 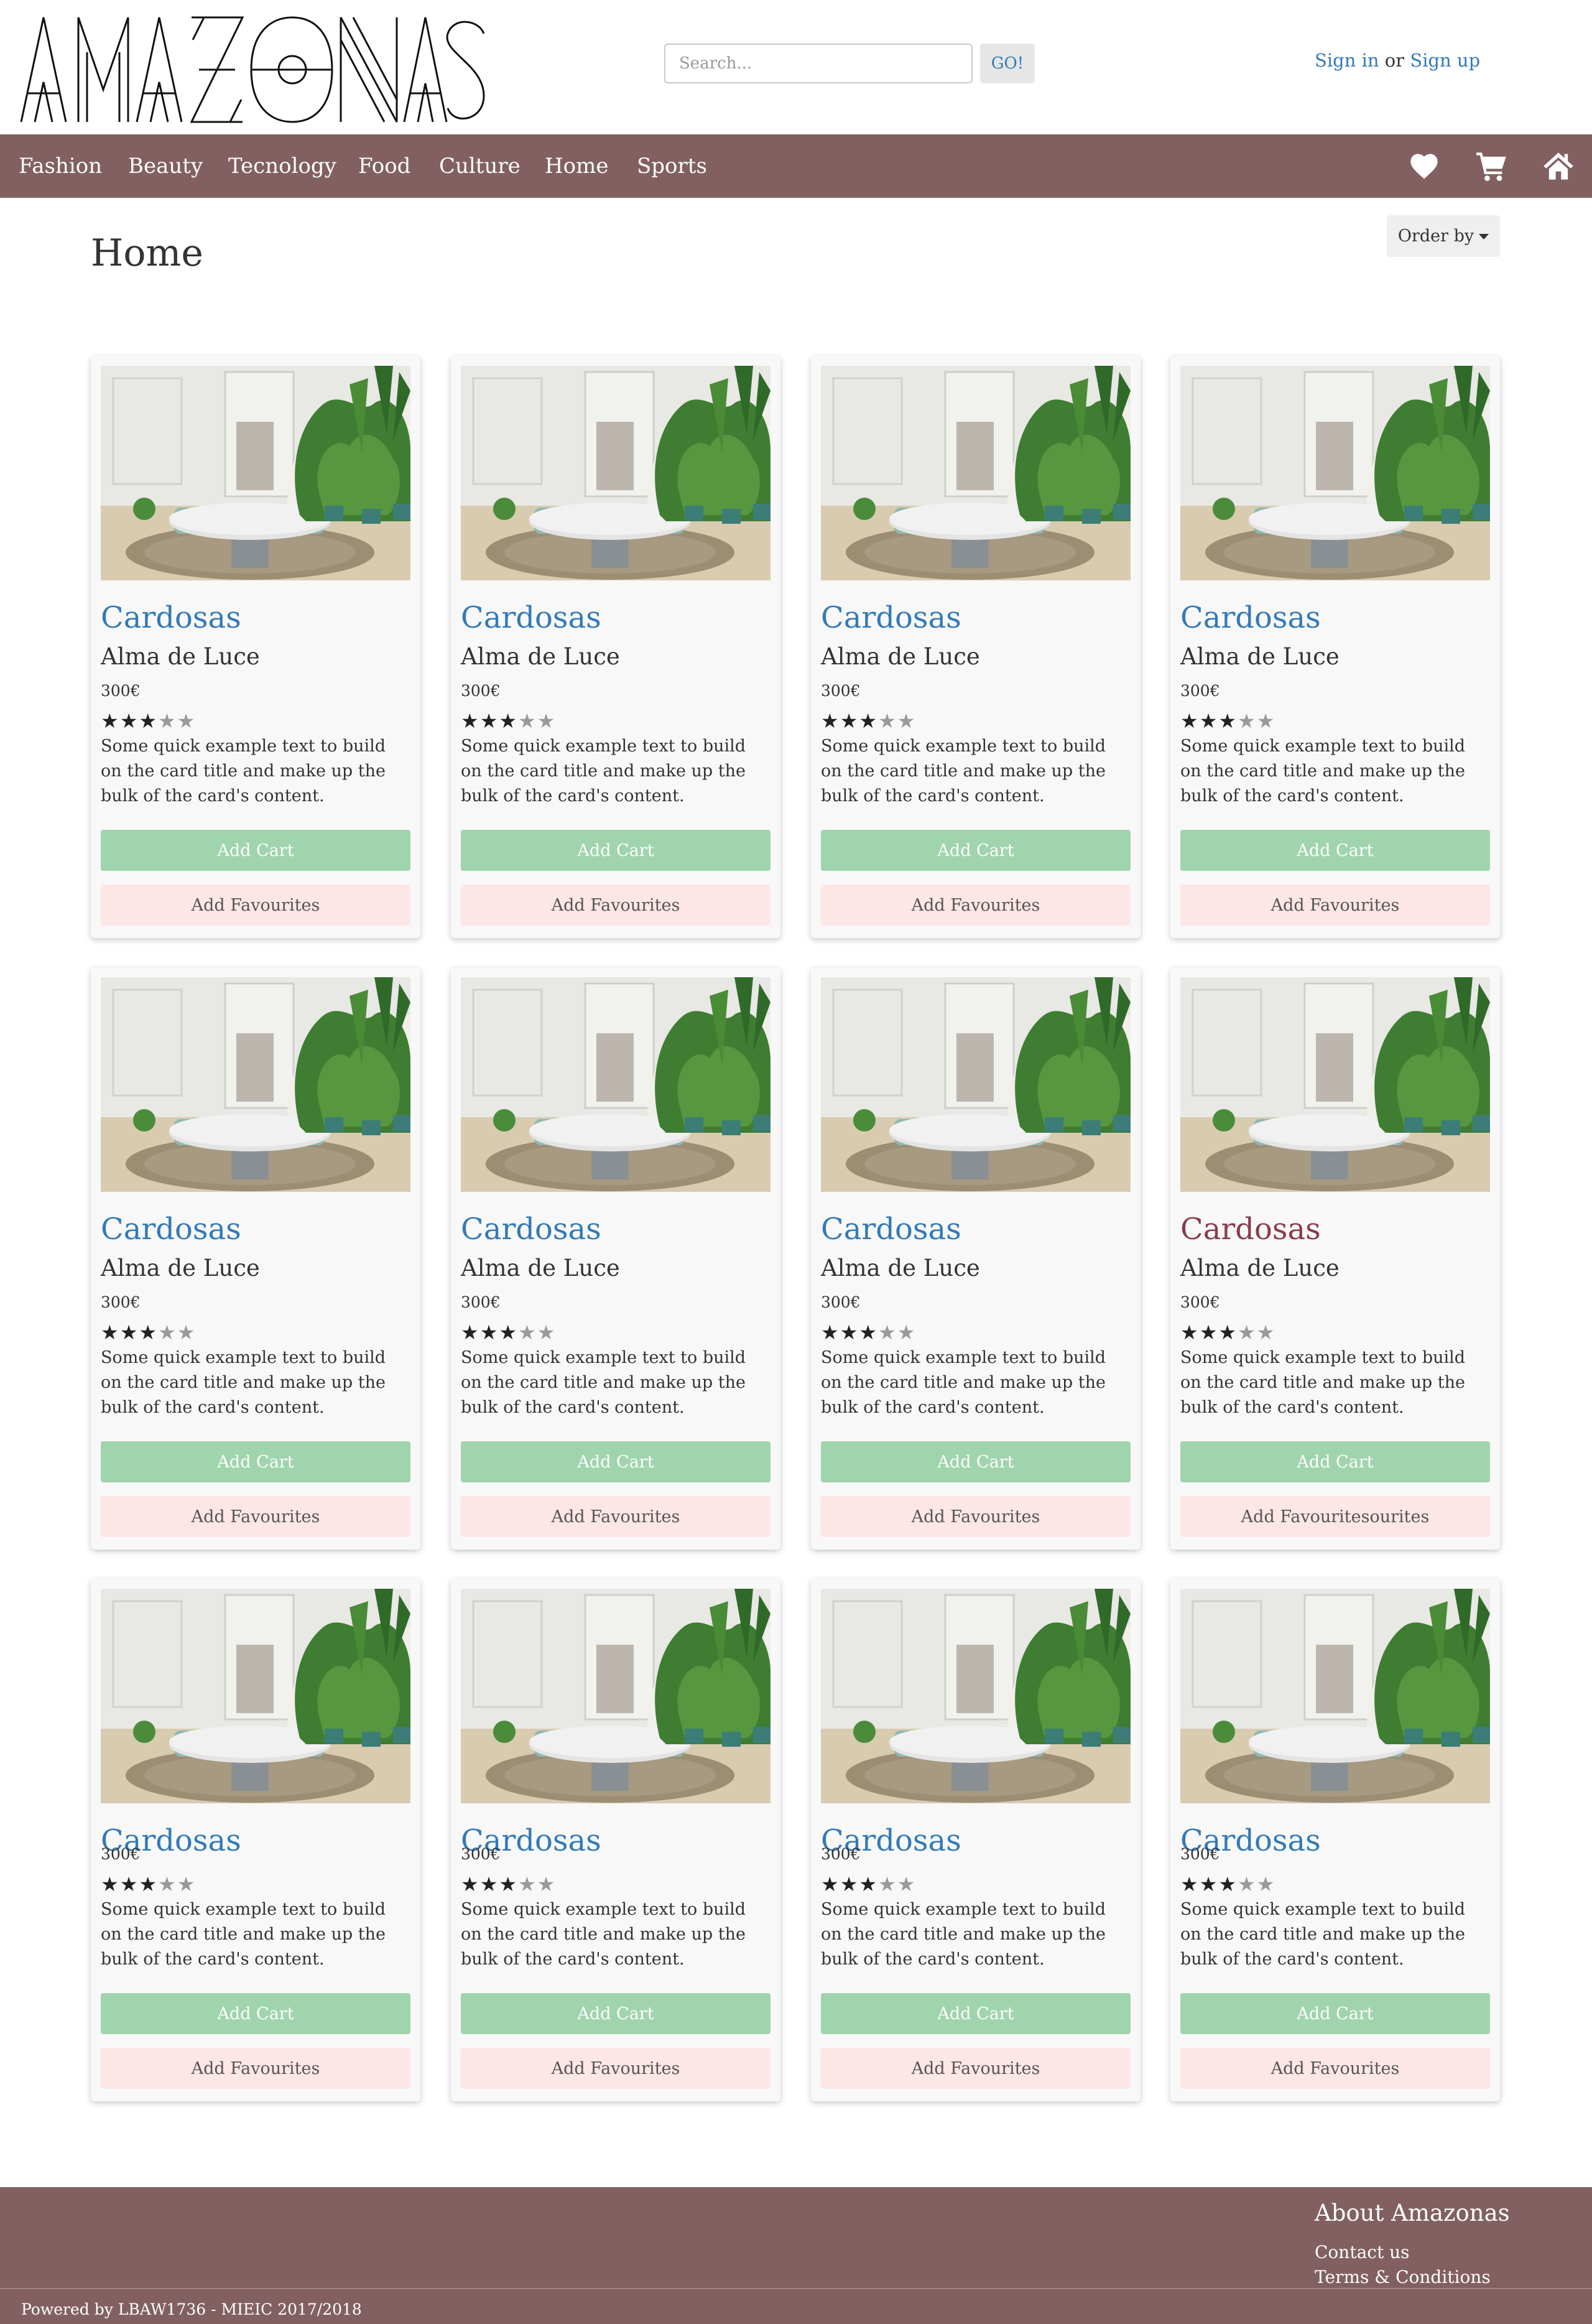 I want to click on order-by-dropdown: Order by, so click(x=1443, y=236).